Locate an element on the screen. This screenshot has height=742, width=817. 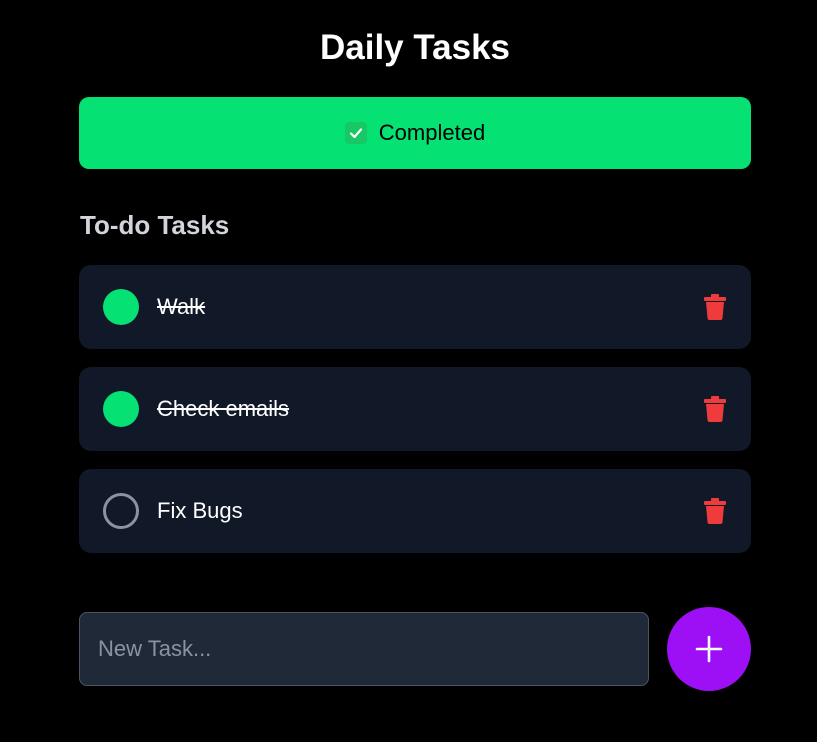
new-task-input is located at coordinates (364, 649).